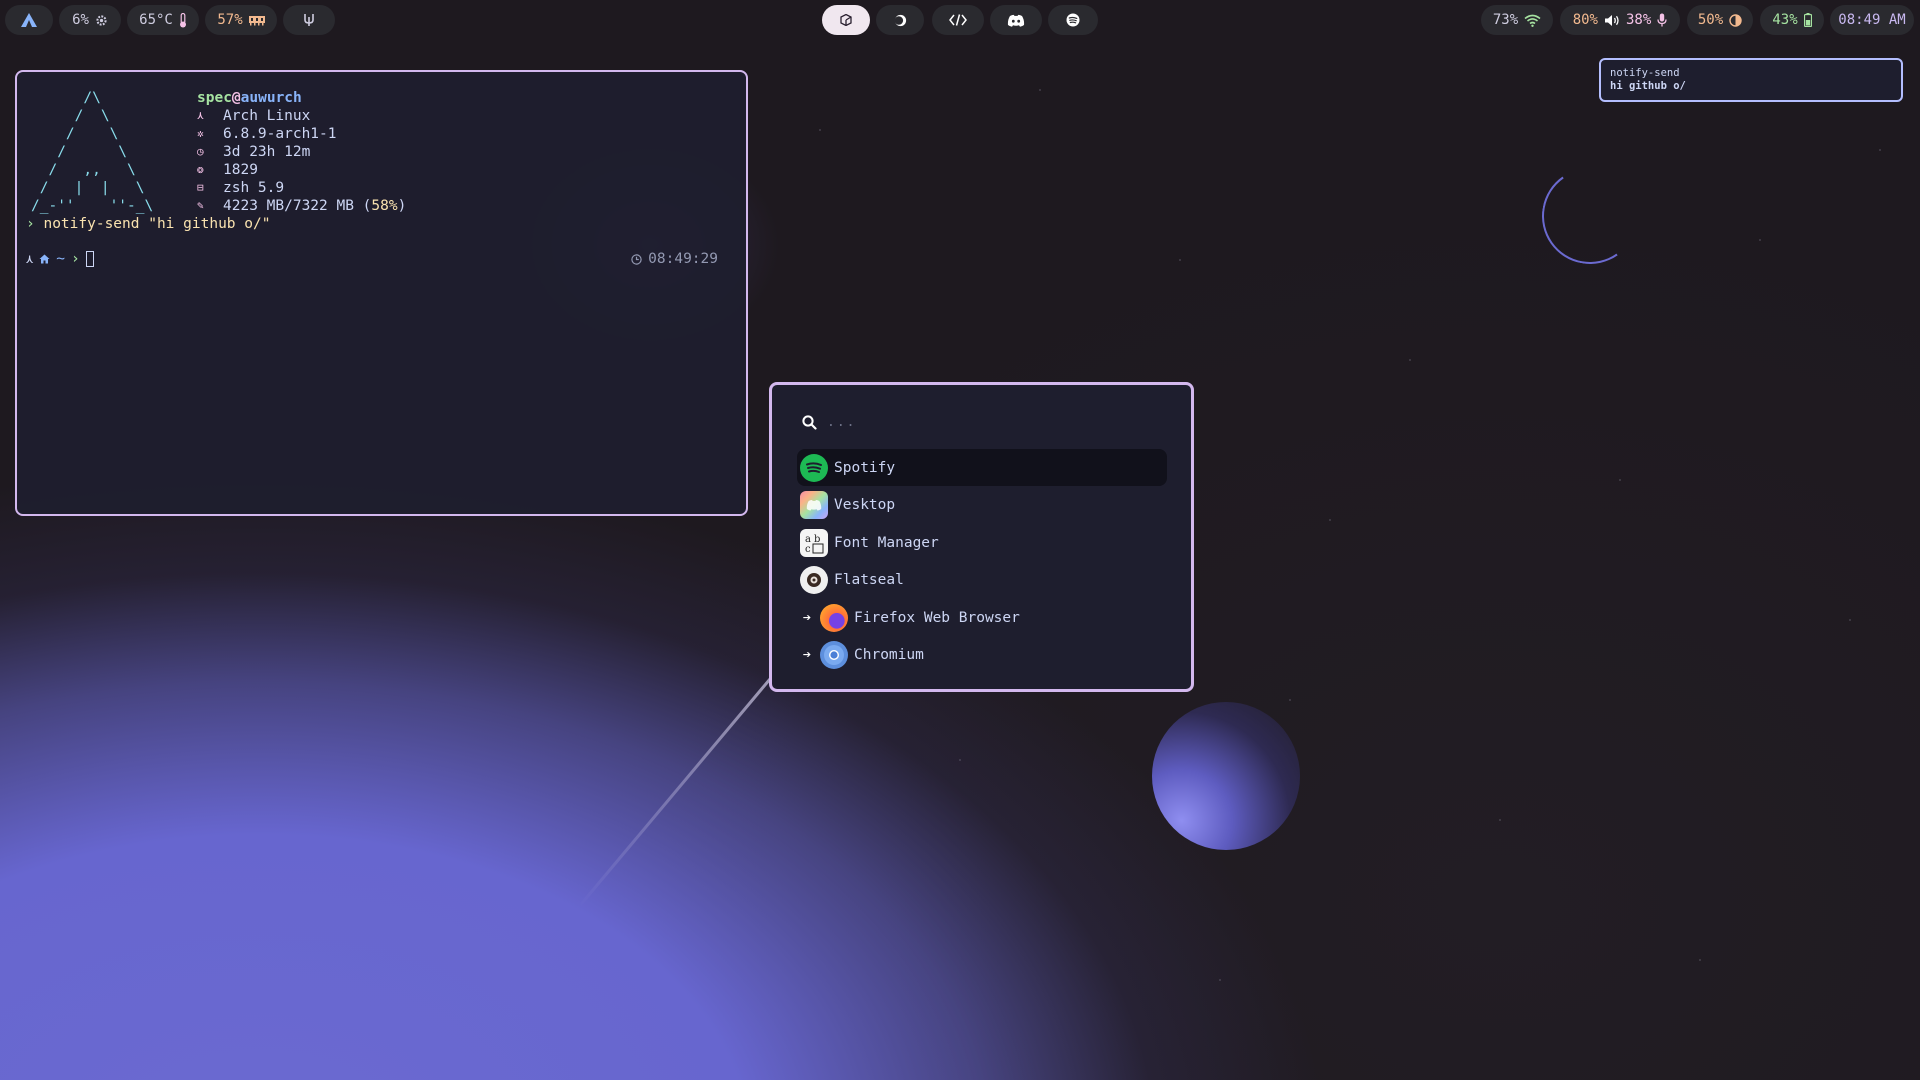 This screenshot has width=1920, height=1080. Describe the element at coordinates (1073, 20) in the screenshot. I see `workspace-5-button` at that location.